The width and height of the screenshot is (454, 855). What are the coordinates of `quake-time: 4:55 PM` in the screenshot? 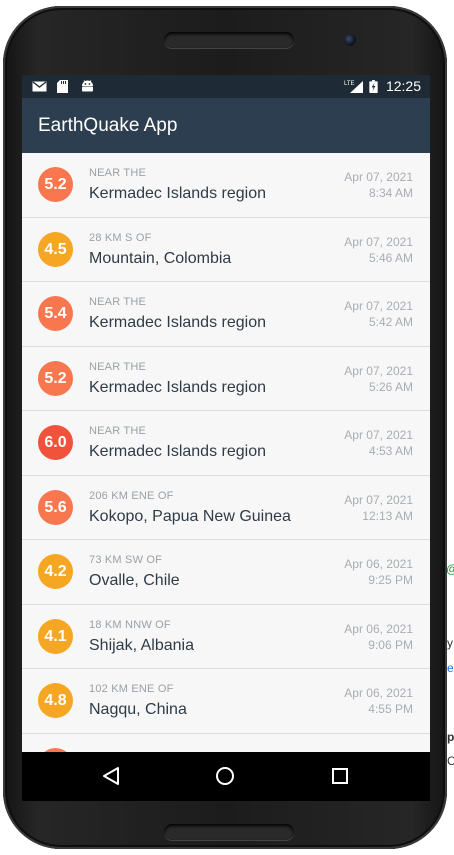 It's located at (390, 709).